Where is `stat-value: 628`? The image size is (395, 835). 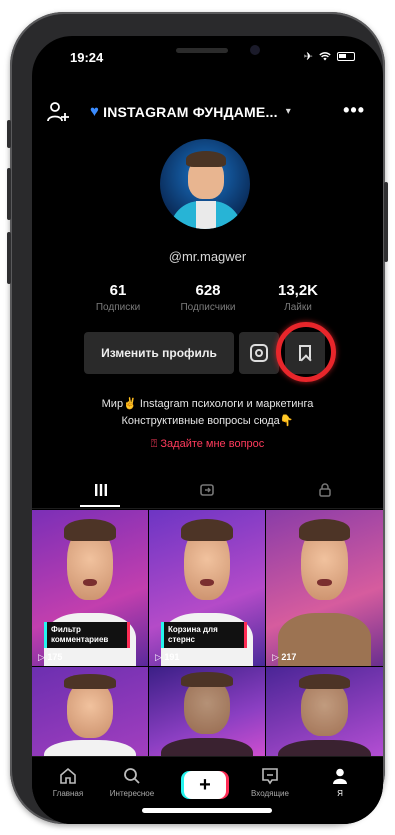
stat-value: 628 is located at coordinates (208, 290).